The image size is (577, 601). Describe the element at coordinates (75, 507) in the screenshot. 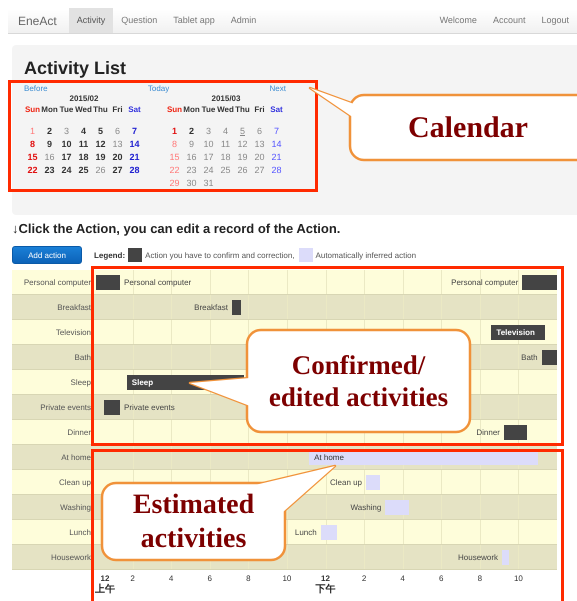

I see `row-label: Washing` at that location.